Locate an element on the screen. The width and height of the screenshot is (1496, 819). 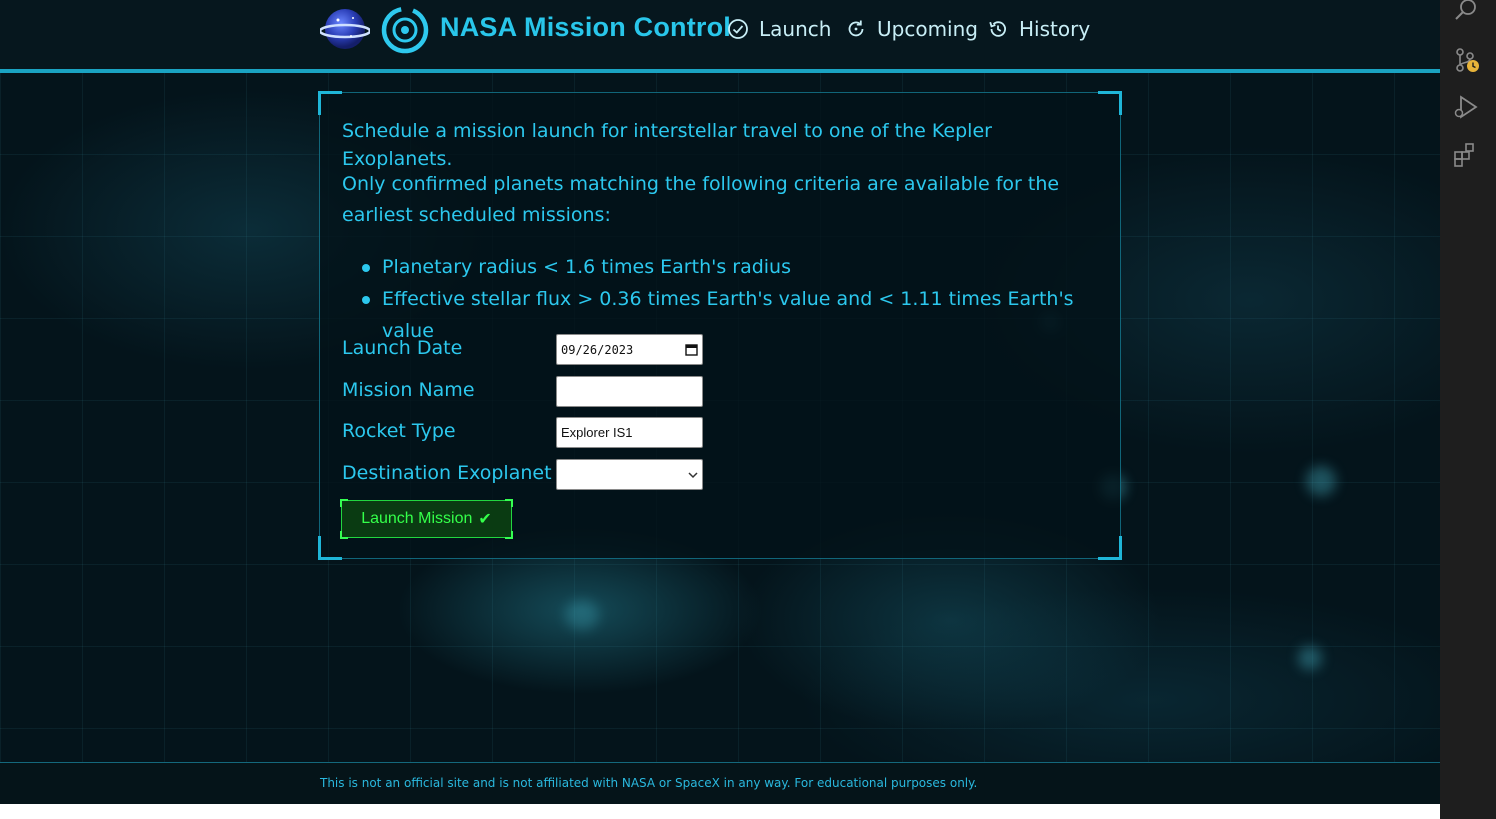
mission-name-label: Mission Name is located at coordinates (408, 390).